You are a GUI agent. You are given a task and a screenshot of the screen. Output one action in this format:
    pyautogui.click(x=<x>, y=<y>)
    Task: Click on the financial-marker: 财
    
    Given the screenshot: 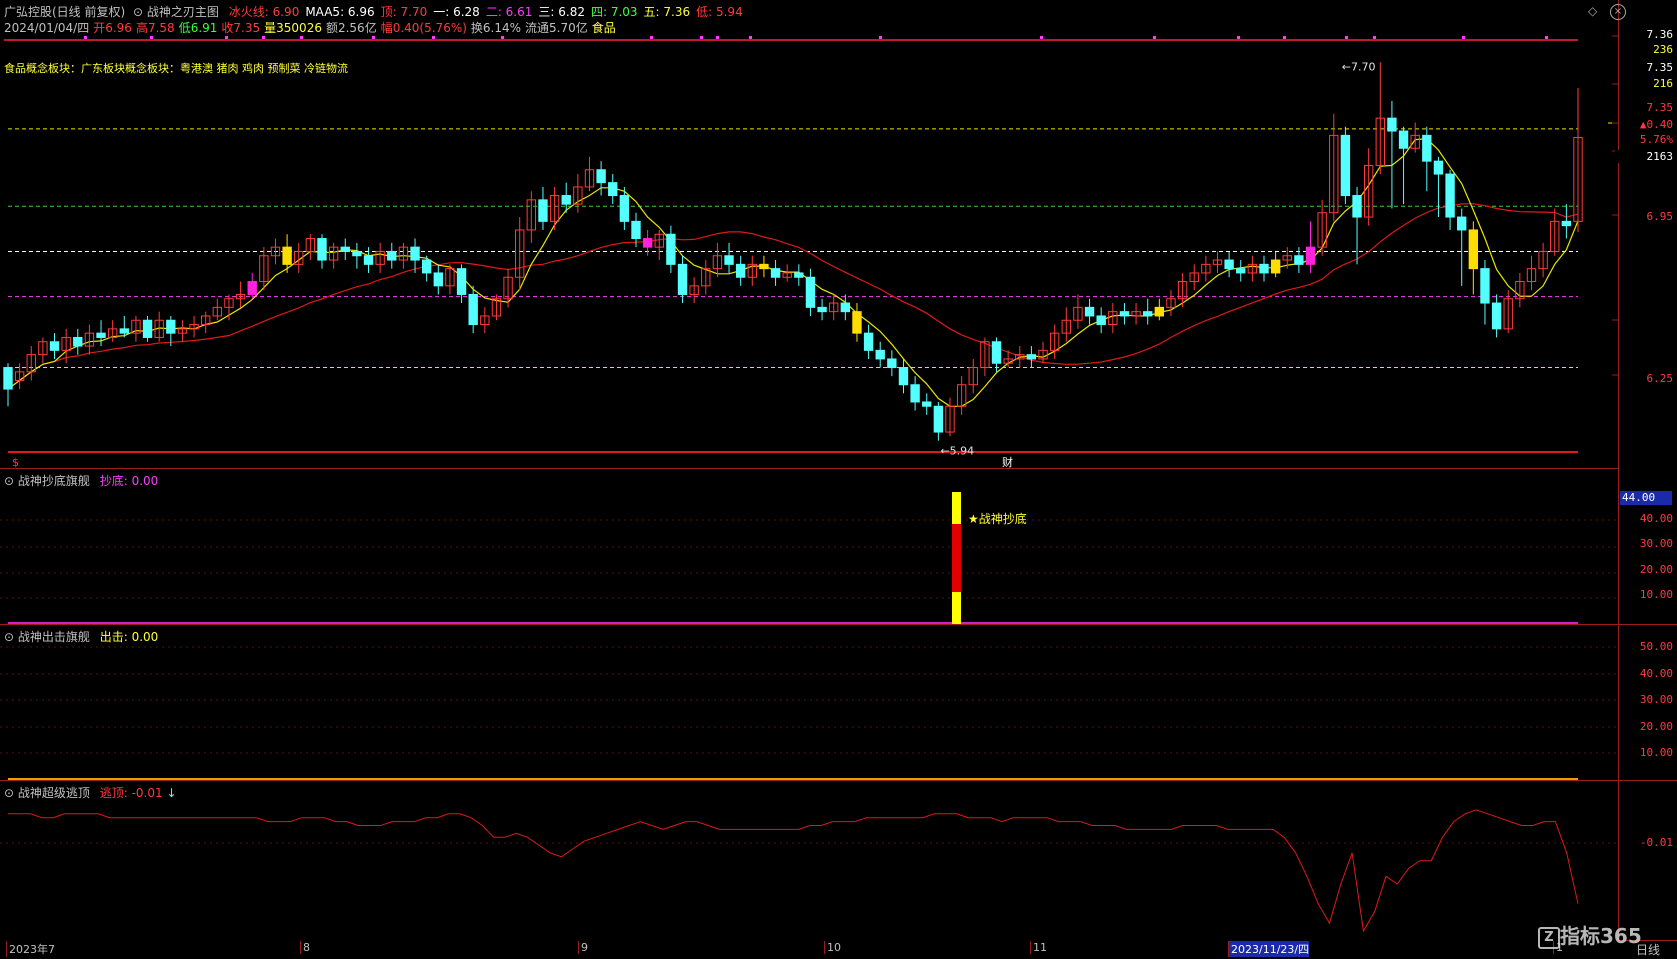 What is the action you would take?
    pyautogui.click(x=1007, y=461)
    